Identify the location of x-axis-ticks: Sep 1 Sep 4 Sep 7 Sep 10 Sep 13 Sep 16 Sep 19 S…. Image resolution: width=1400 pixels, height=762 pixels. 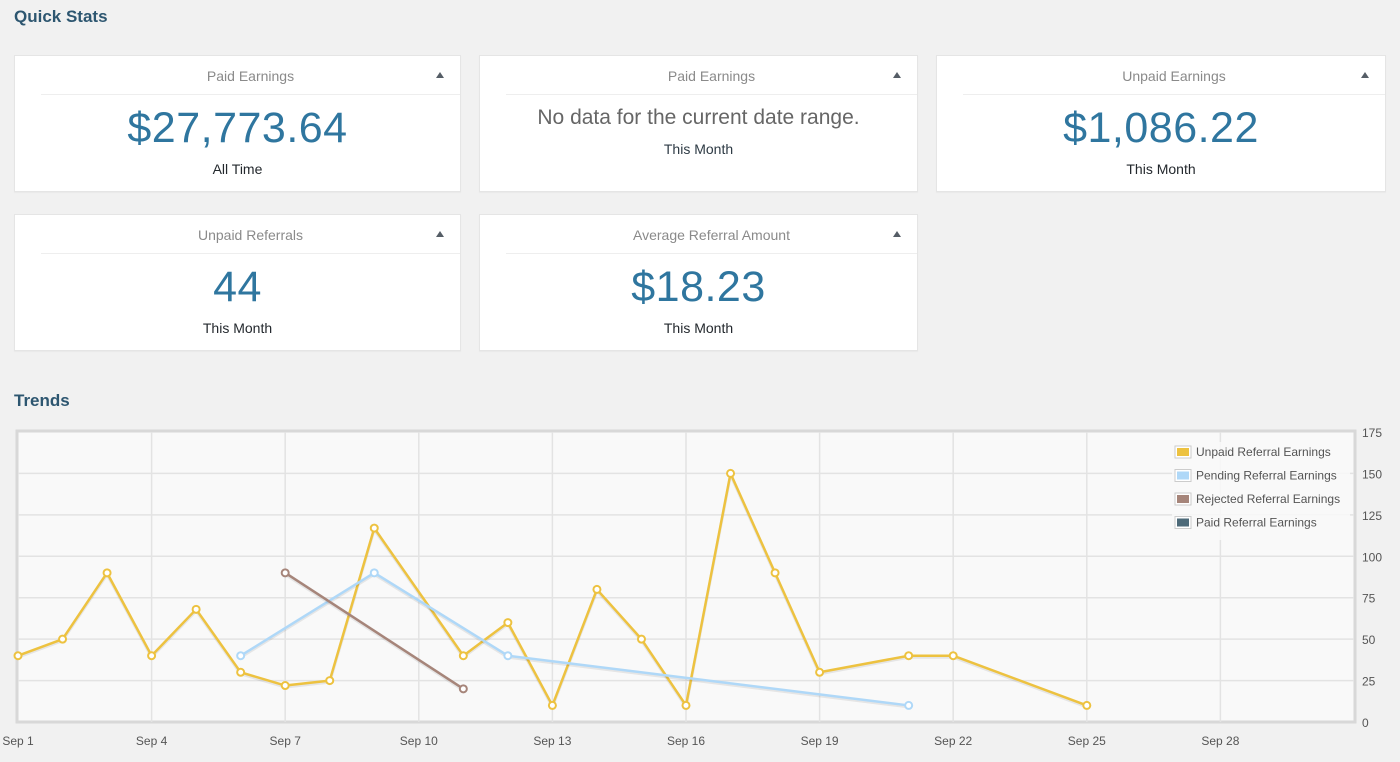
(620, 741).